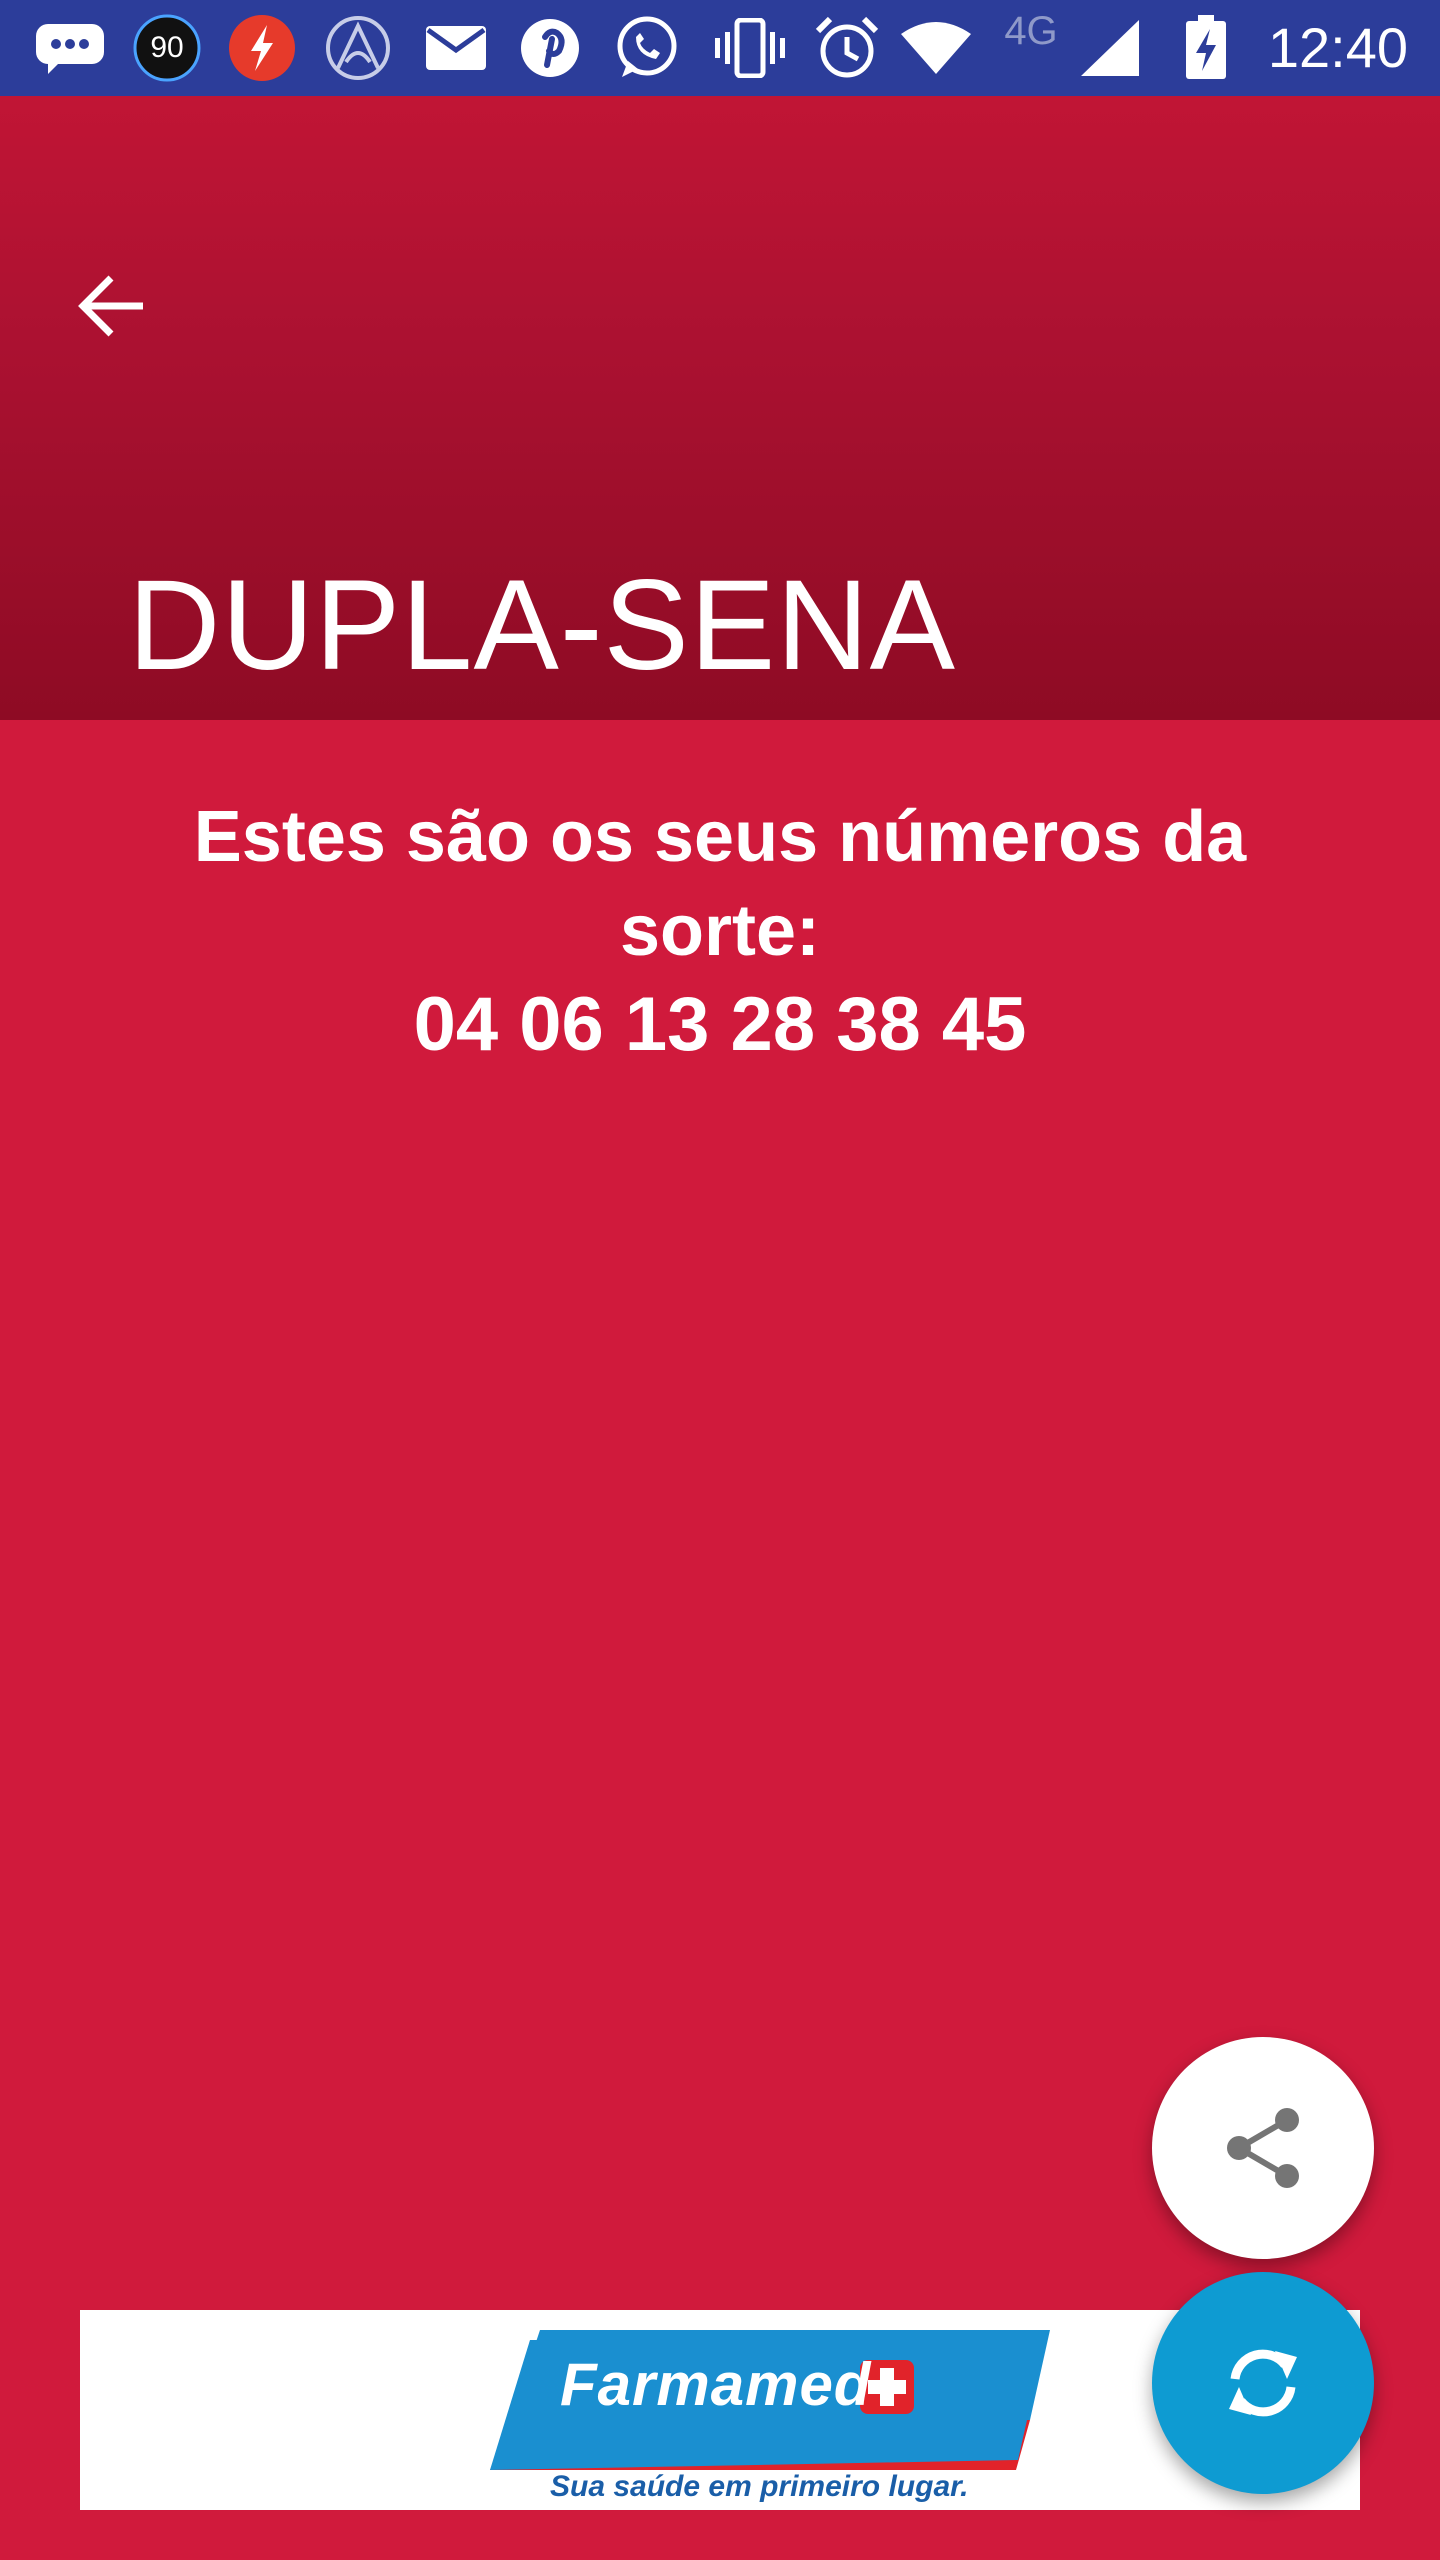 This screenshot has width=1440, height=2560. What do you see at coordinates (720, 884) in the screenshot?
I see `lucky-numbers-heading: Estes são os seus números da sorte:` at bounding box center [720, 884].